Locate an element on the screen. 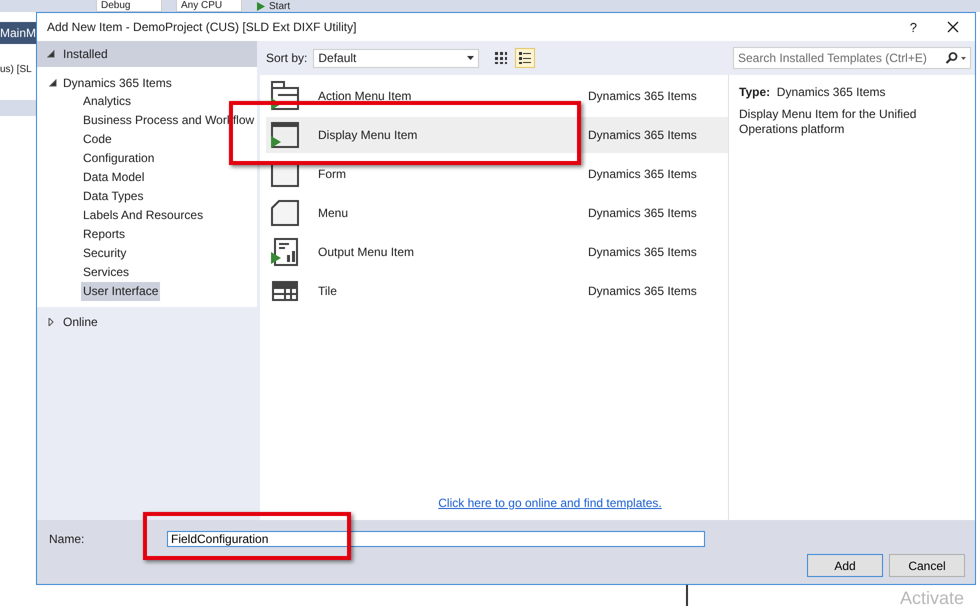 This screenshot has width=980, height=606. description-text: Display Menu Item for the Unified Operations platform is located at coordinates (828, 122).